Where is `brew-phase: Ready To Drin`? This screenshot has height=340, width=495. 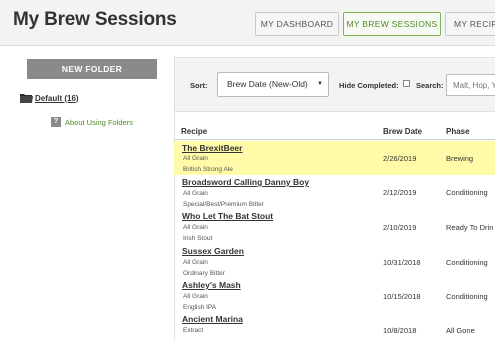 brew-phase: Ready To Drin is located at coordinates (470, 227).